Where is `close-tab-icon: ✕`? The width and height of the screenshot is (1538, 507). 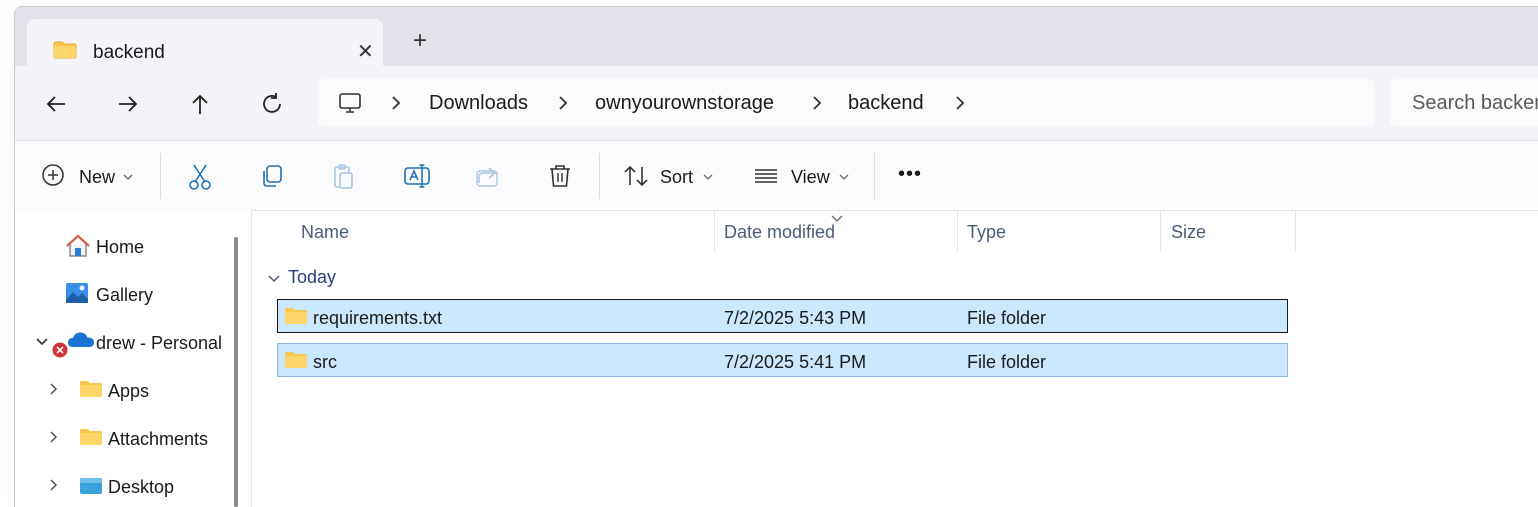 close-tab-icon: ✕ is located at coordinates (365, 51).